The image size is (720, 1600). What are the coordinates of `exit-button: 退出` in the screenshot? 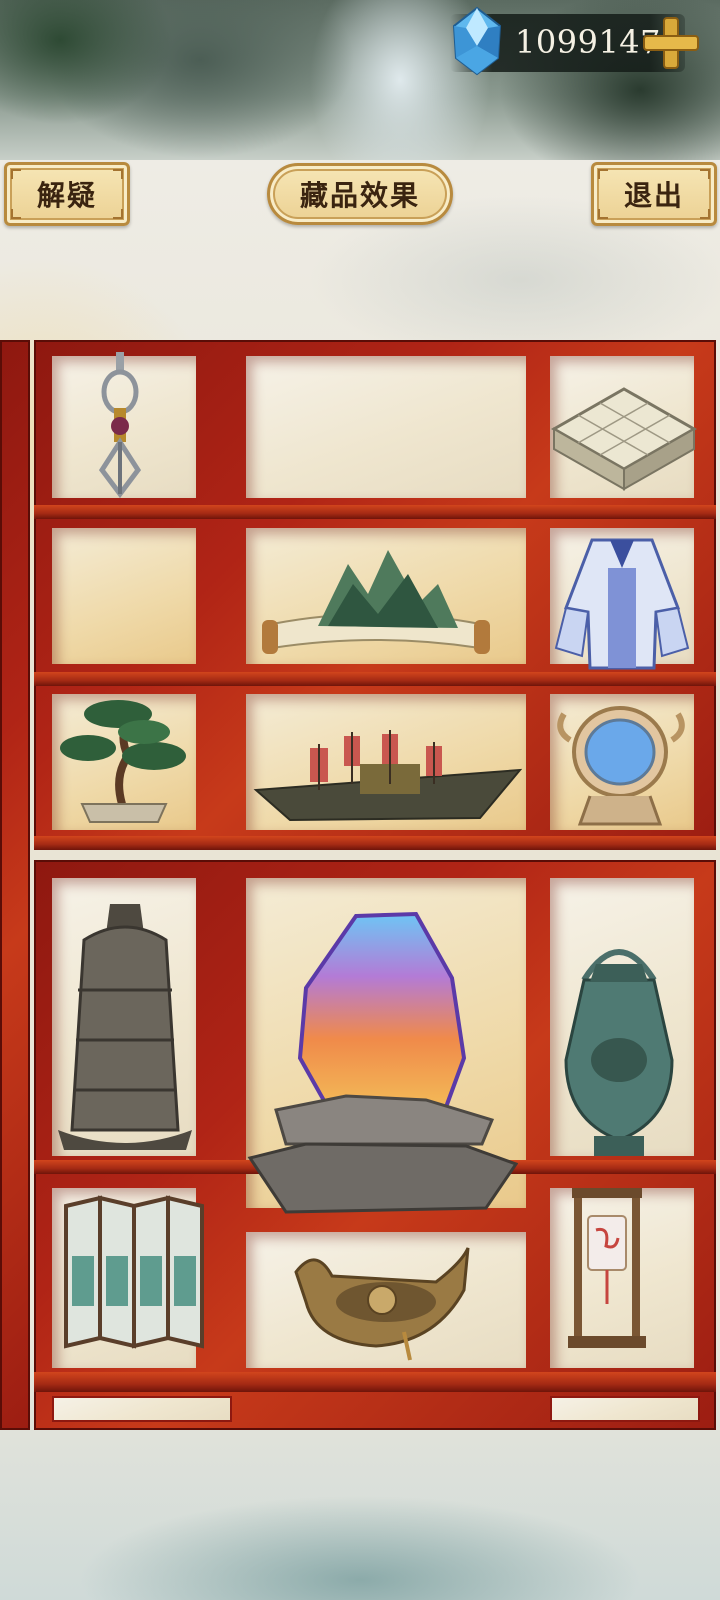 It's located at (654, 194).